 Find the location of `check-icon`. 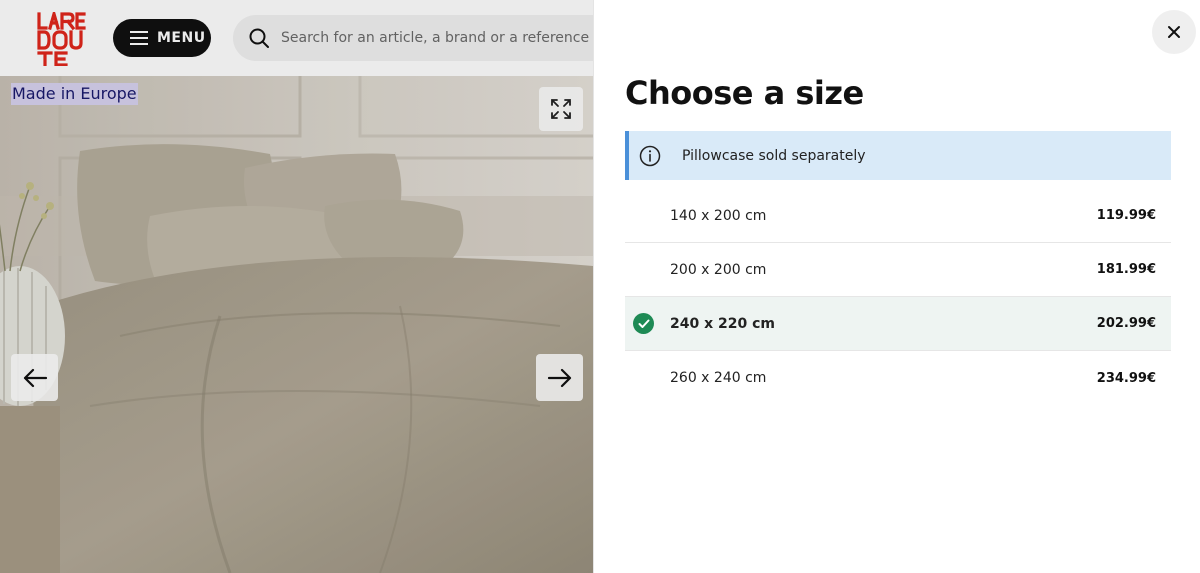

check-icon is located at coordinates (643, 323).